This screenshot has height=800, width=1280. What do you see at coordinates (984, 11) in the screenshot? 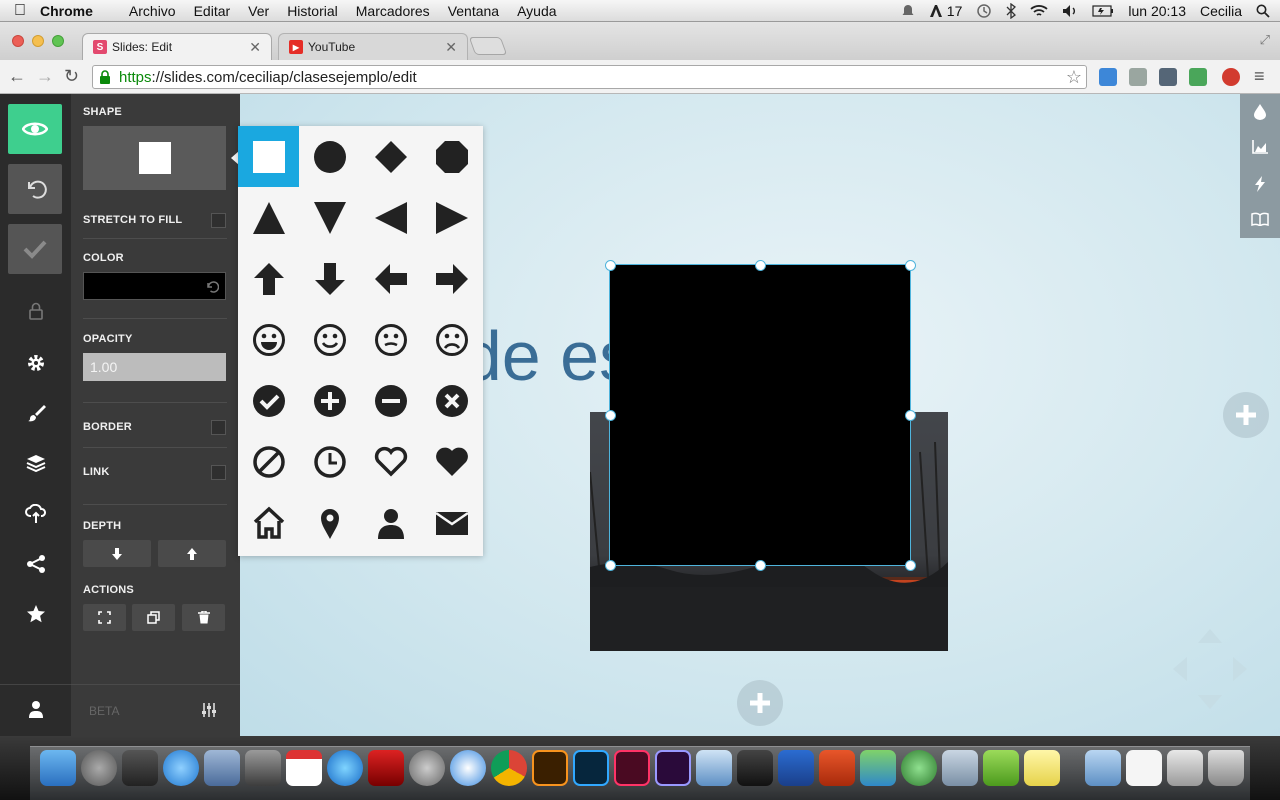
I see `time-machine-icon` at bounding box center [984, 11].